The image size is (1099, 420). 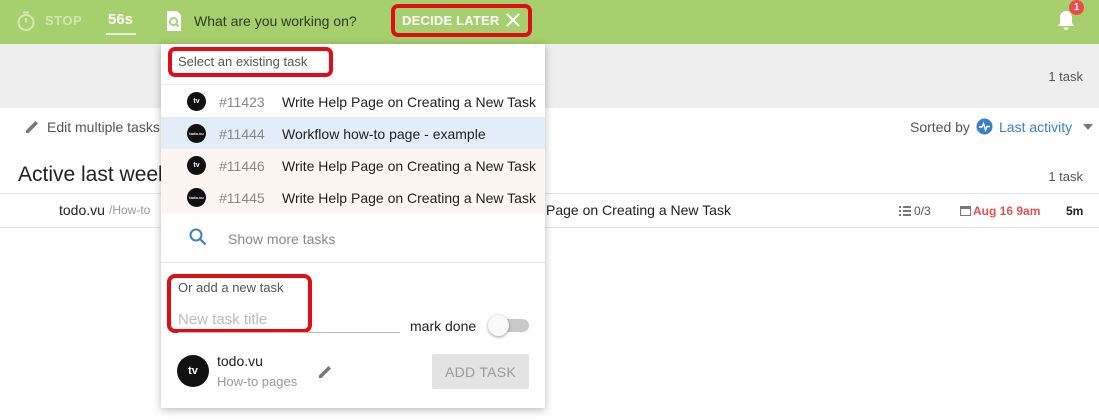 I want to click on row-due-date: Aug 16 9am, so click(x=1006, y=211).